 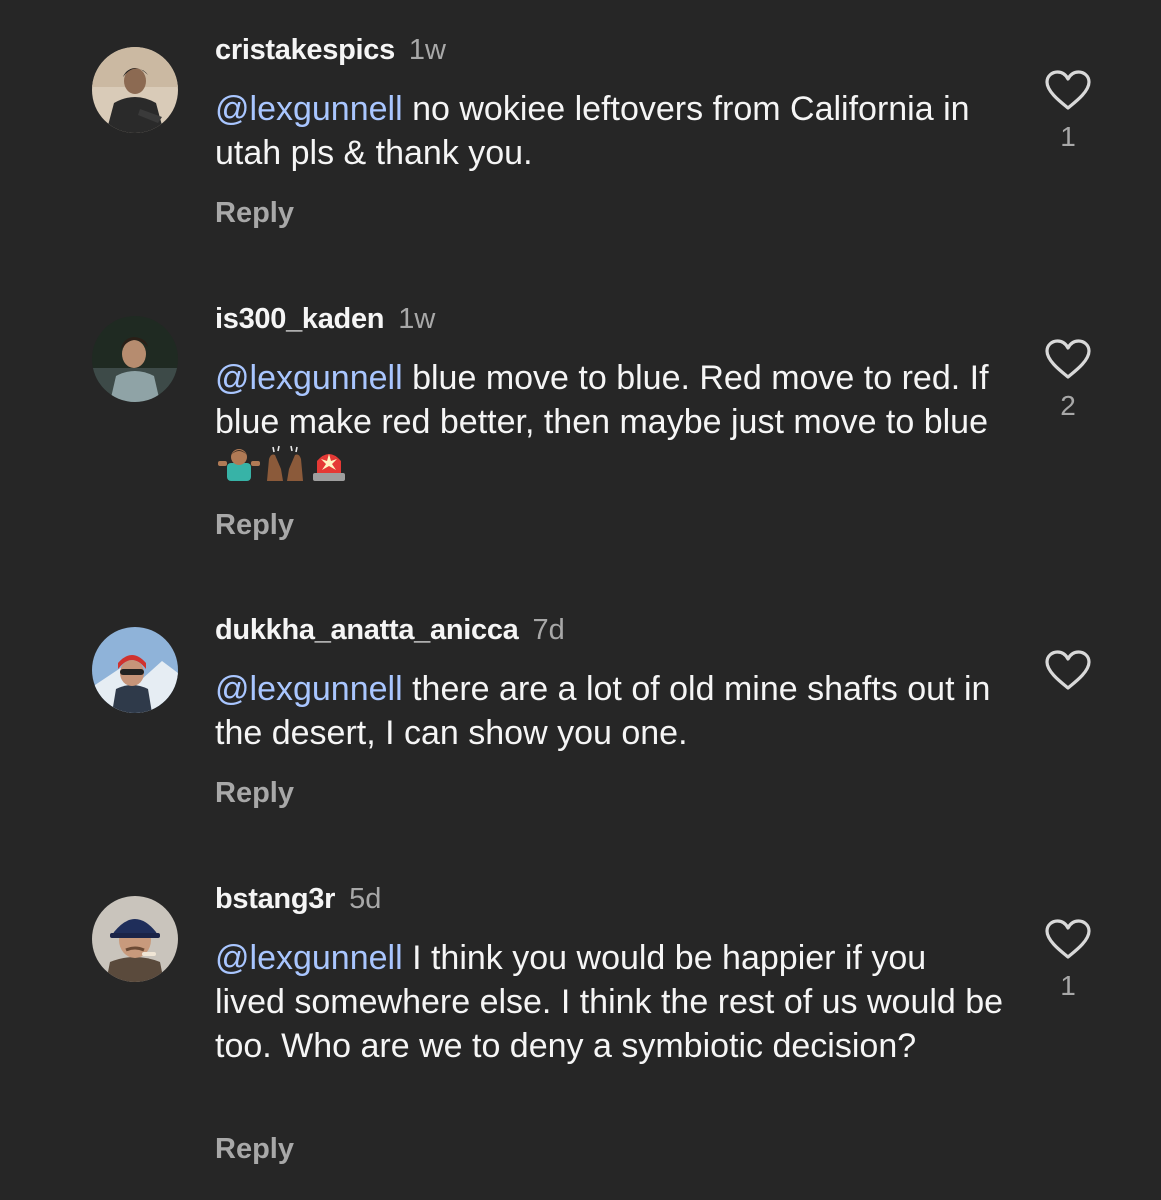 I want to click on username: bstang3r, so click(x=275, y=899).